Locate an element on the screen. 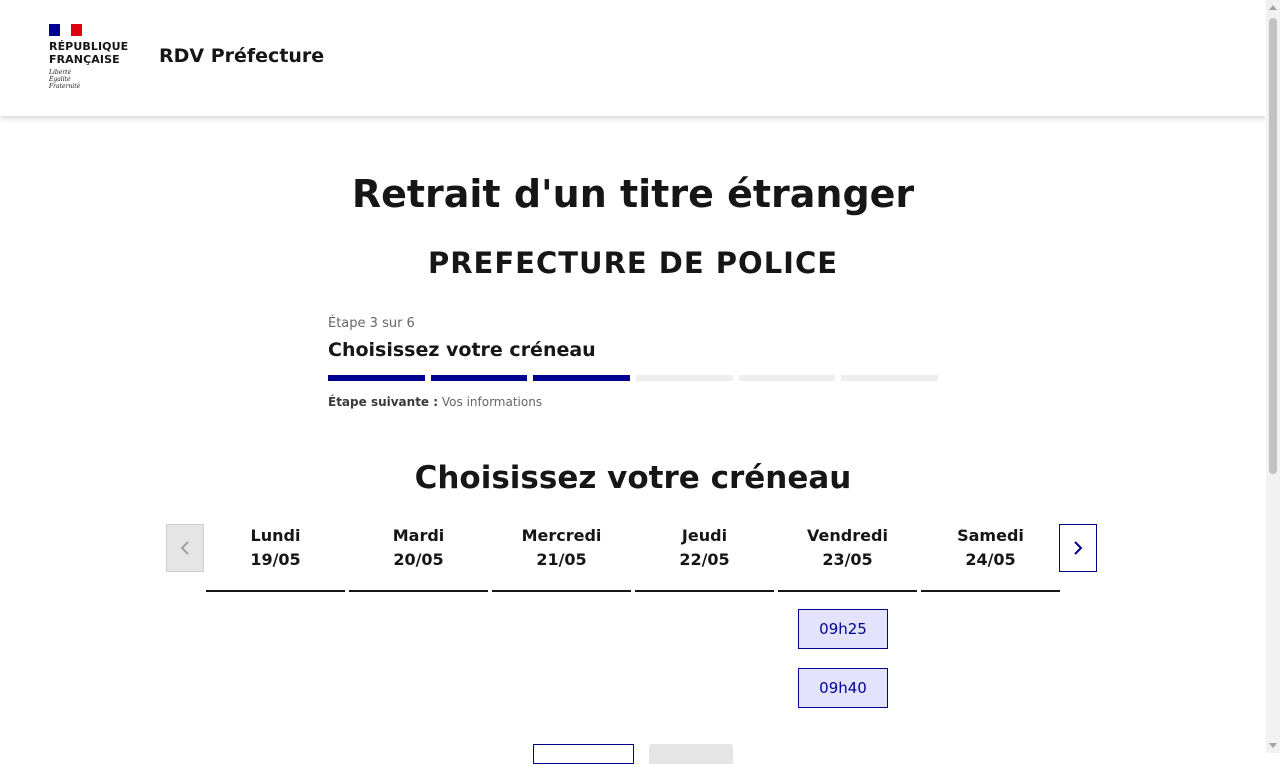 The image size is (1280, 764). step-state: Étape 3 sur 6 is located at coordinates (371, 323).